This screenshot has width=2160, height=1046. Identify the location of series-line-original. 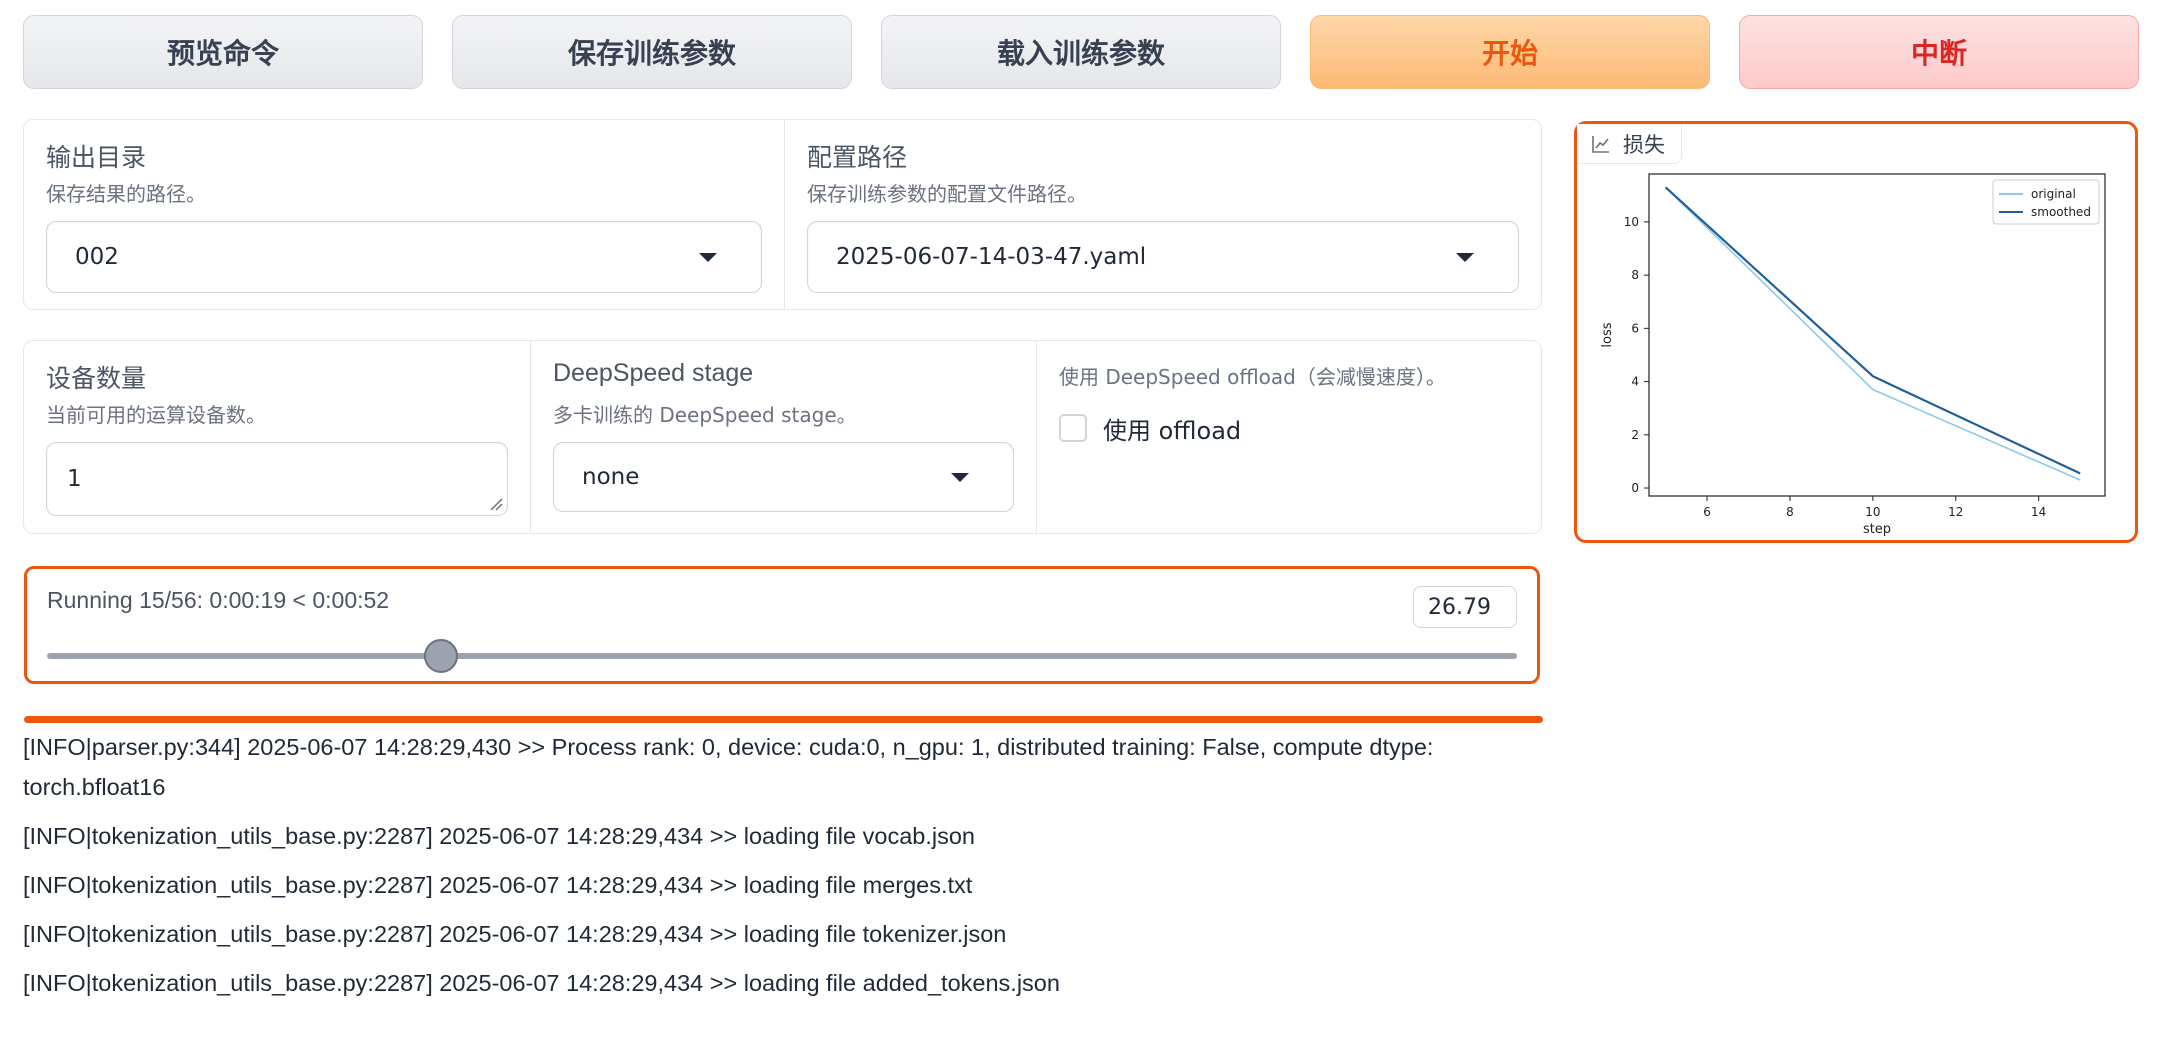
(1873, 333).